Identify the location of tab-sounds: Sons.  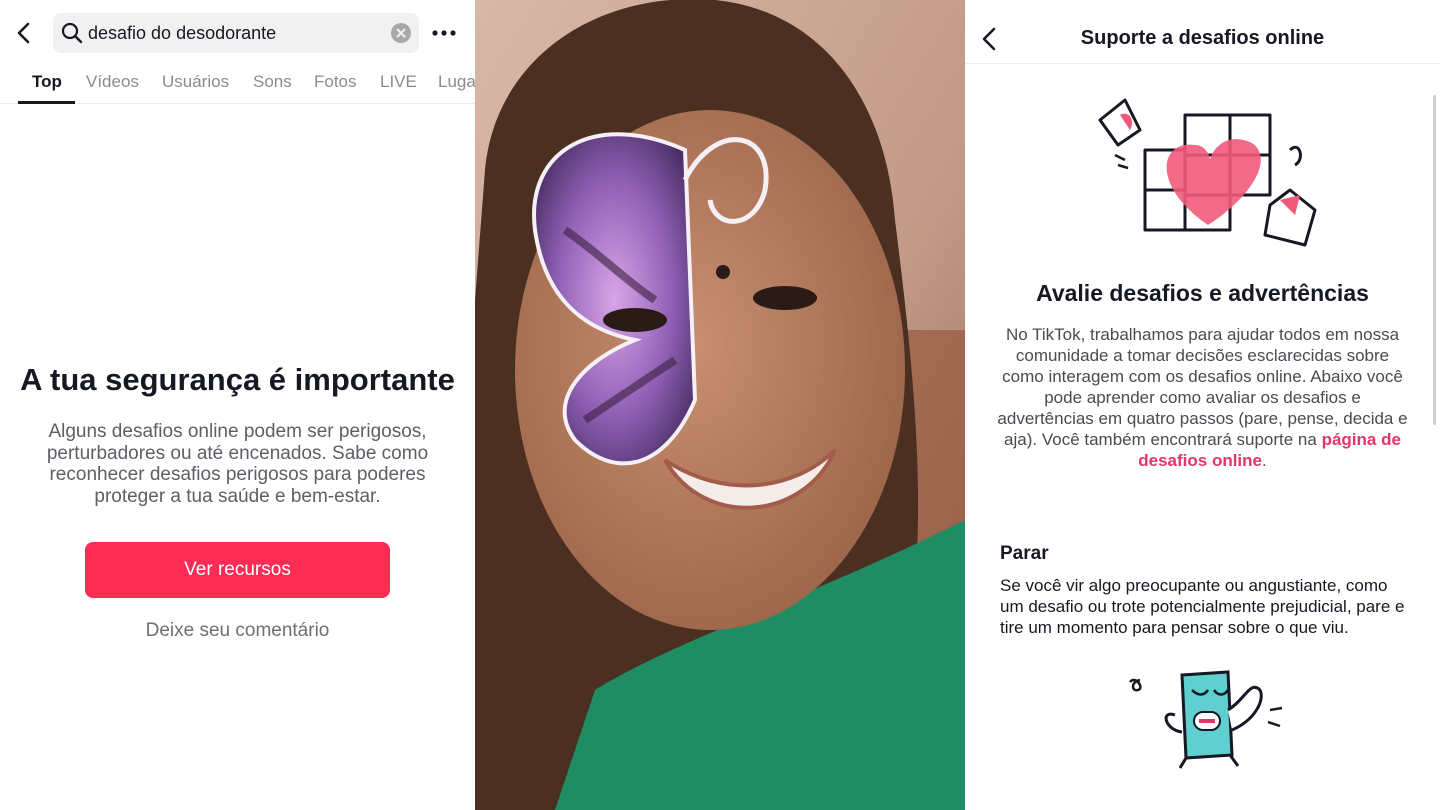
(272, 84).